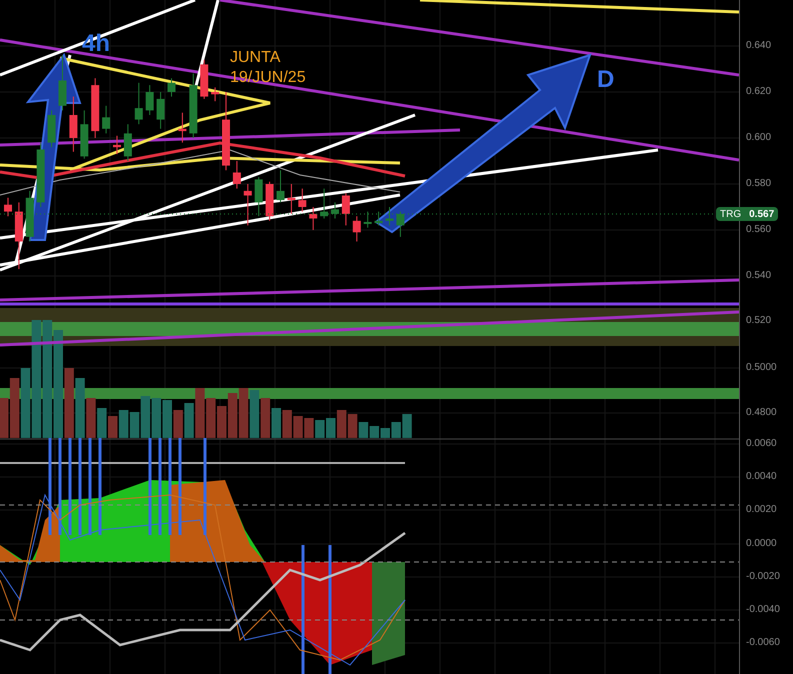 The width and height of the screenshot is (793, 674). Describe the element at coordinates (759, 321) in the screenshot. I see `axis-tick-label: 0.520` at that location.